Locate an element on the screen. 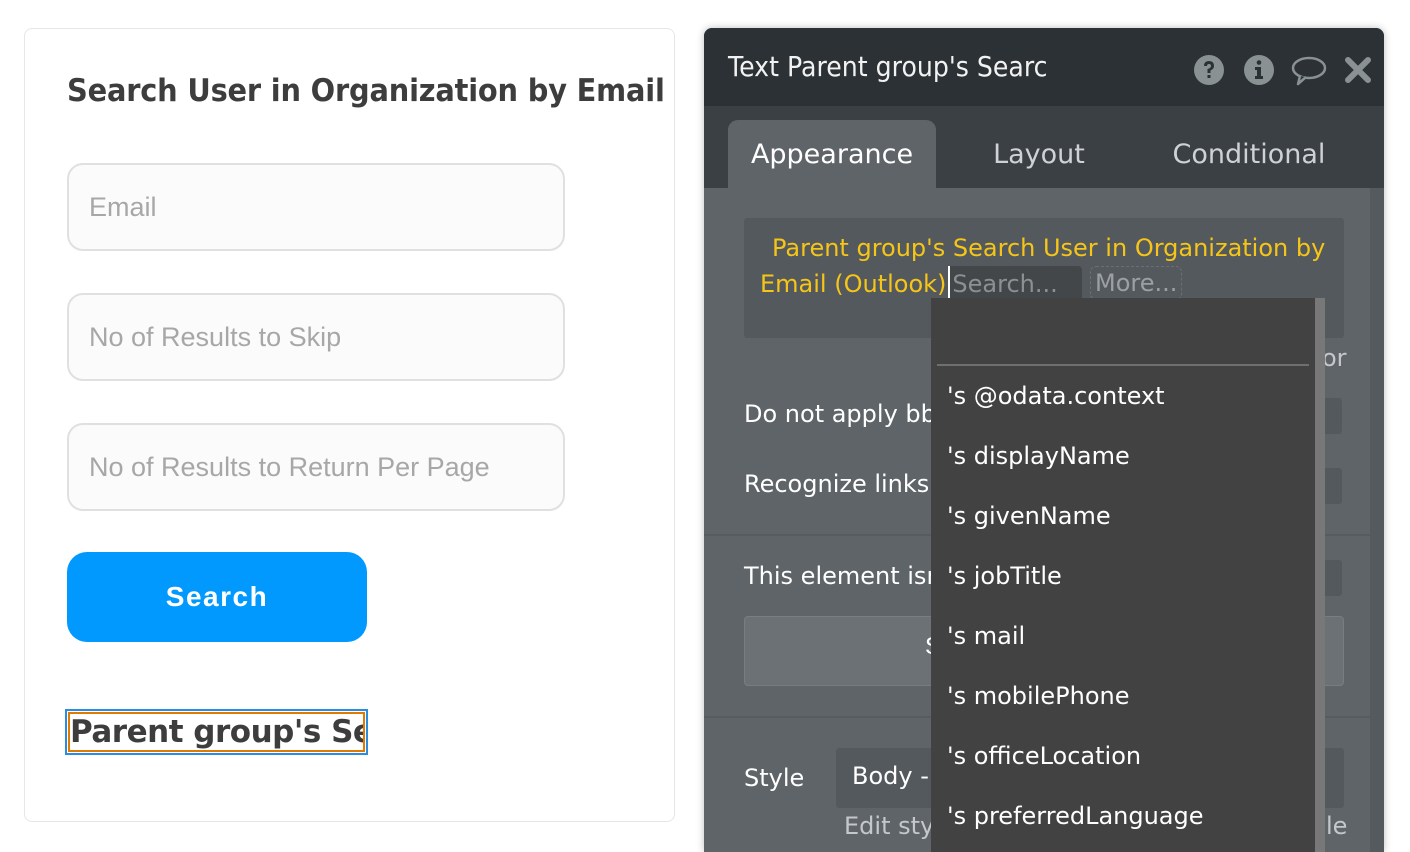  info-icon is located at coordinates (1259, 70).